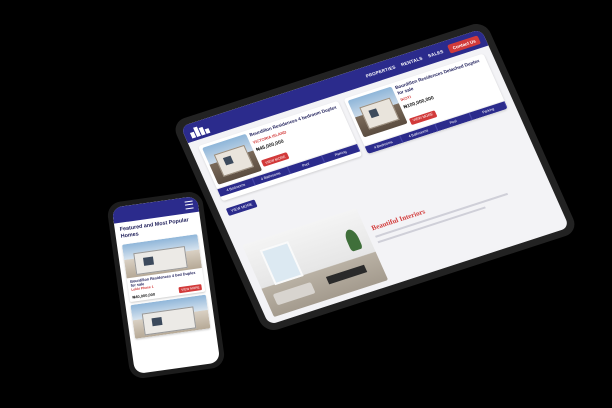  I want to click on text-line, so click(442, 215).